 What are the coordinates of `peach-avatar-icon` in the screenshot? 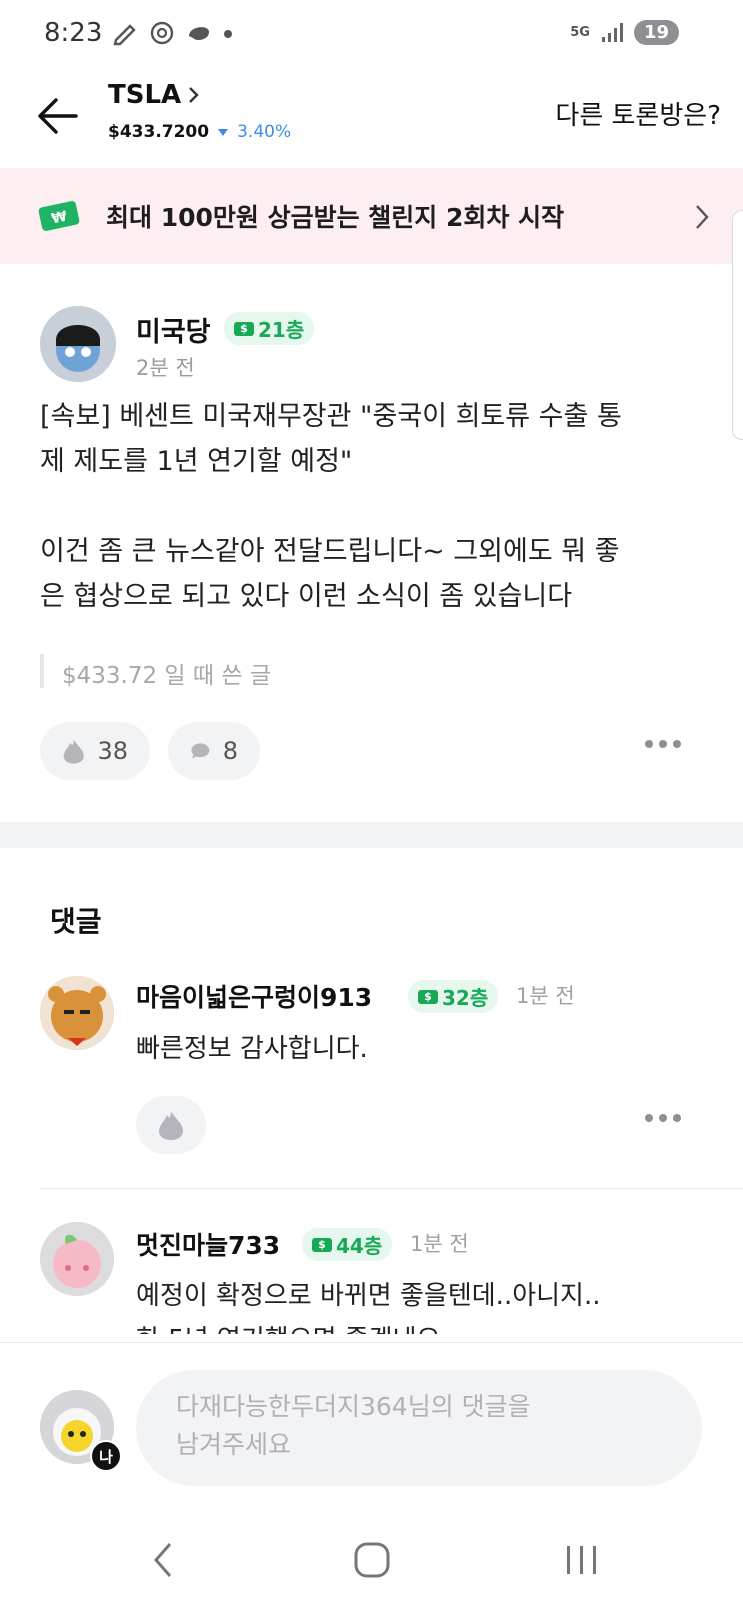 It's located at (77, 1259).